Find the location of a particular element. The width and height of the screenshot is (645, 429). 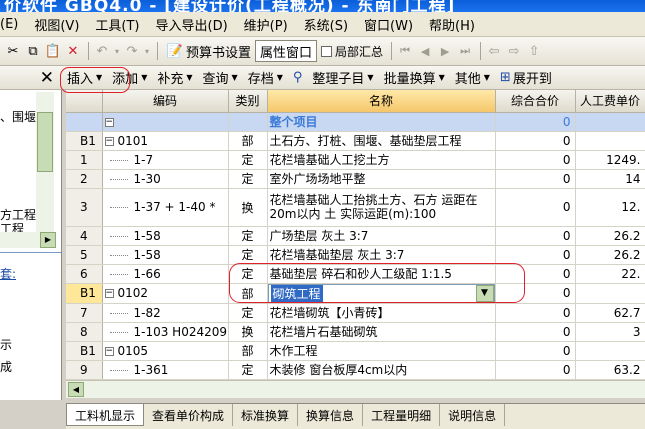

table-row: 8 1-103 H024209 换花栏墙片石基础砌筑 0 3 is located at coordinates (355, 332).